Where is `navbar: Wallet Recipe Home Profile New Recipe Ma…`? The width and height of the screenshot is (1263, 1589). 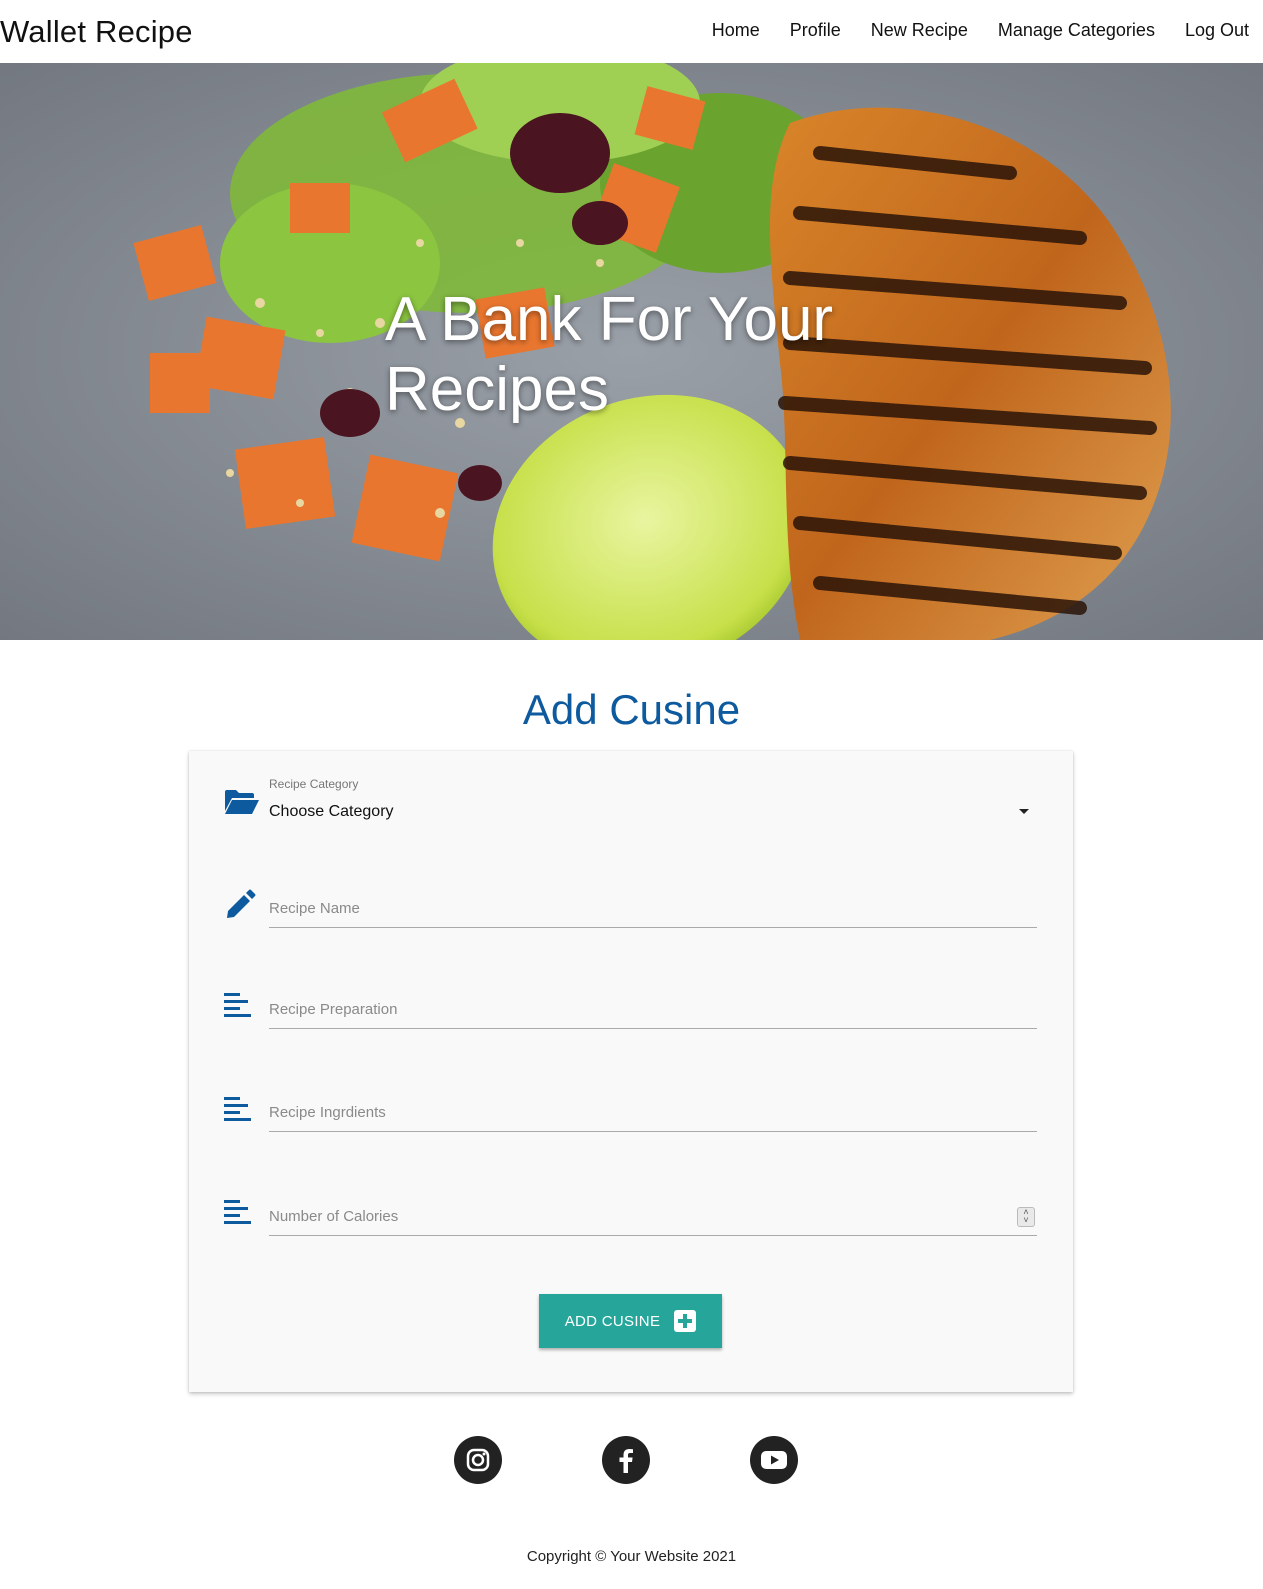
navbar: Wallet Recipe Home Profile New Recipe Ma… is located at coordinates (631, 31).